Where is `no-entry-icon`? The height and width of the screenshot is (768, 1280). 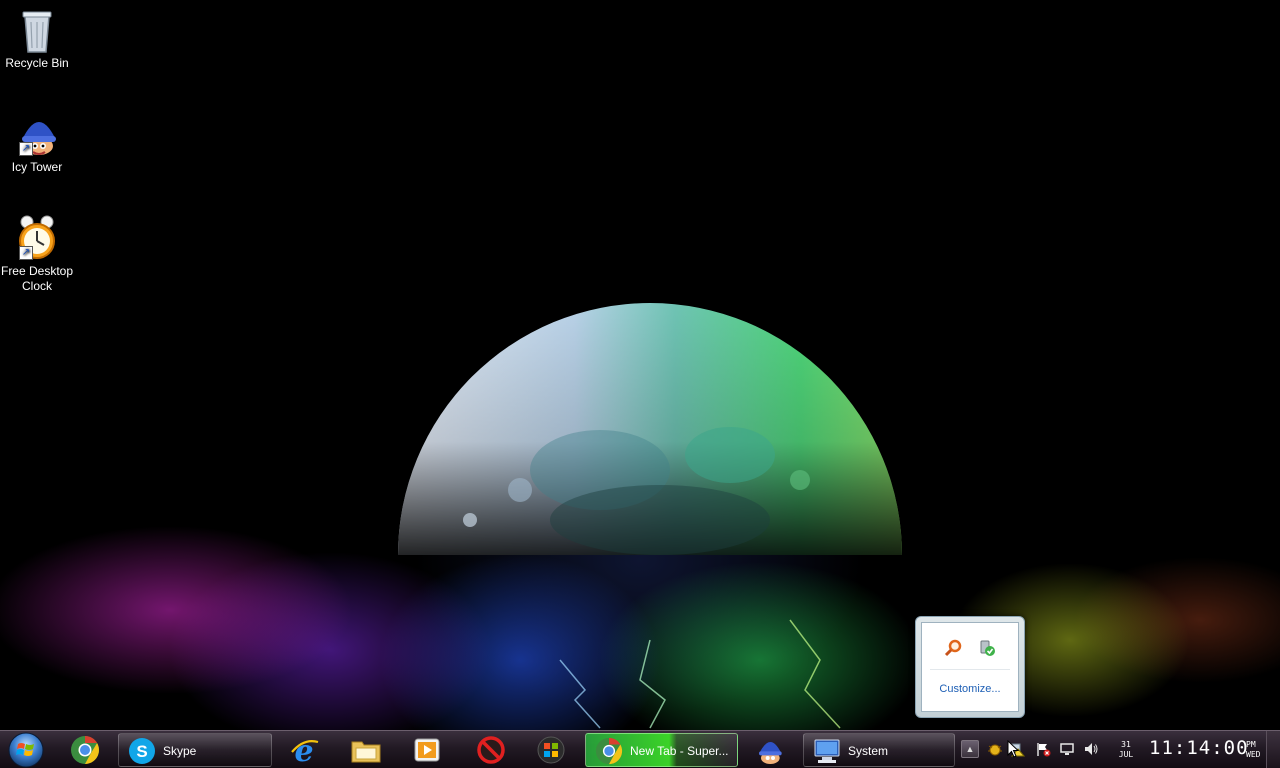 no-entry-icon is located at coordinates (491, 750).